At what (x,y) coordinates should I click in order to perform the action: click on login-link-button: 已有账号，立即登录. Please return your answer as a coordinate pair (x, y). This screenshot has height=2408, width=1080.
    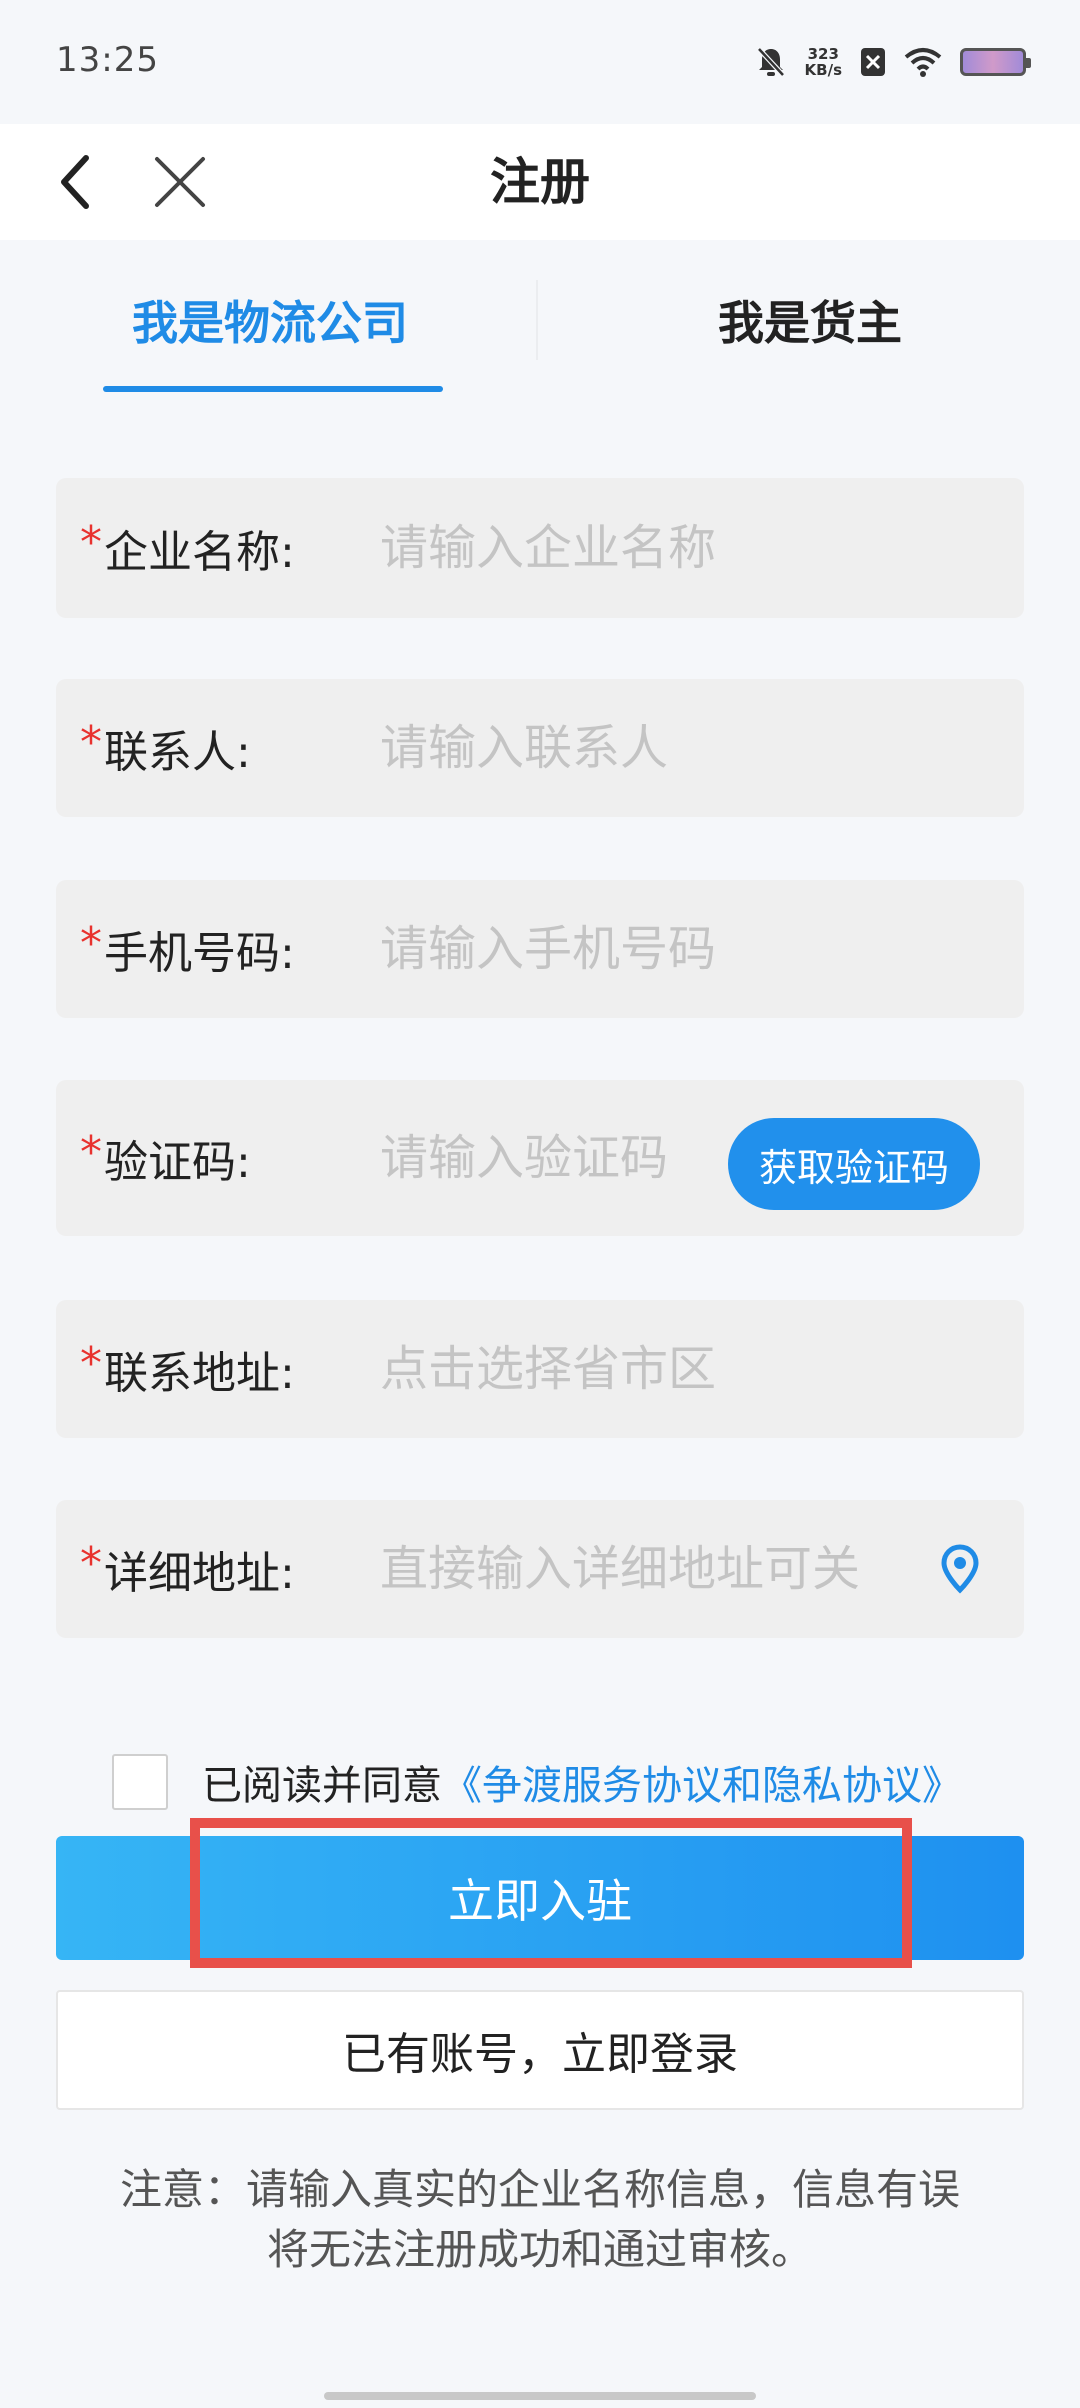
    Looking at the image, I should click on (540, 2050).